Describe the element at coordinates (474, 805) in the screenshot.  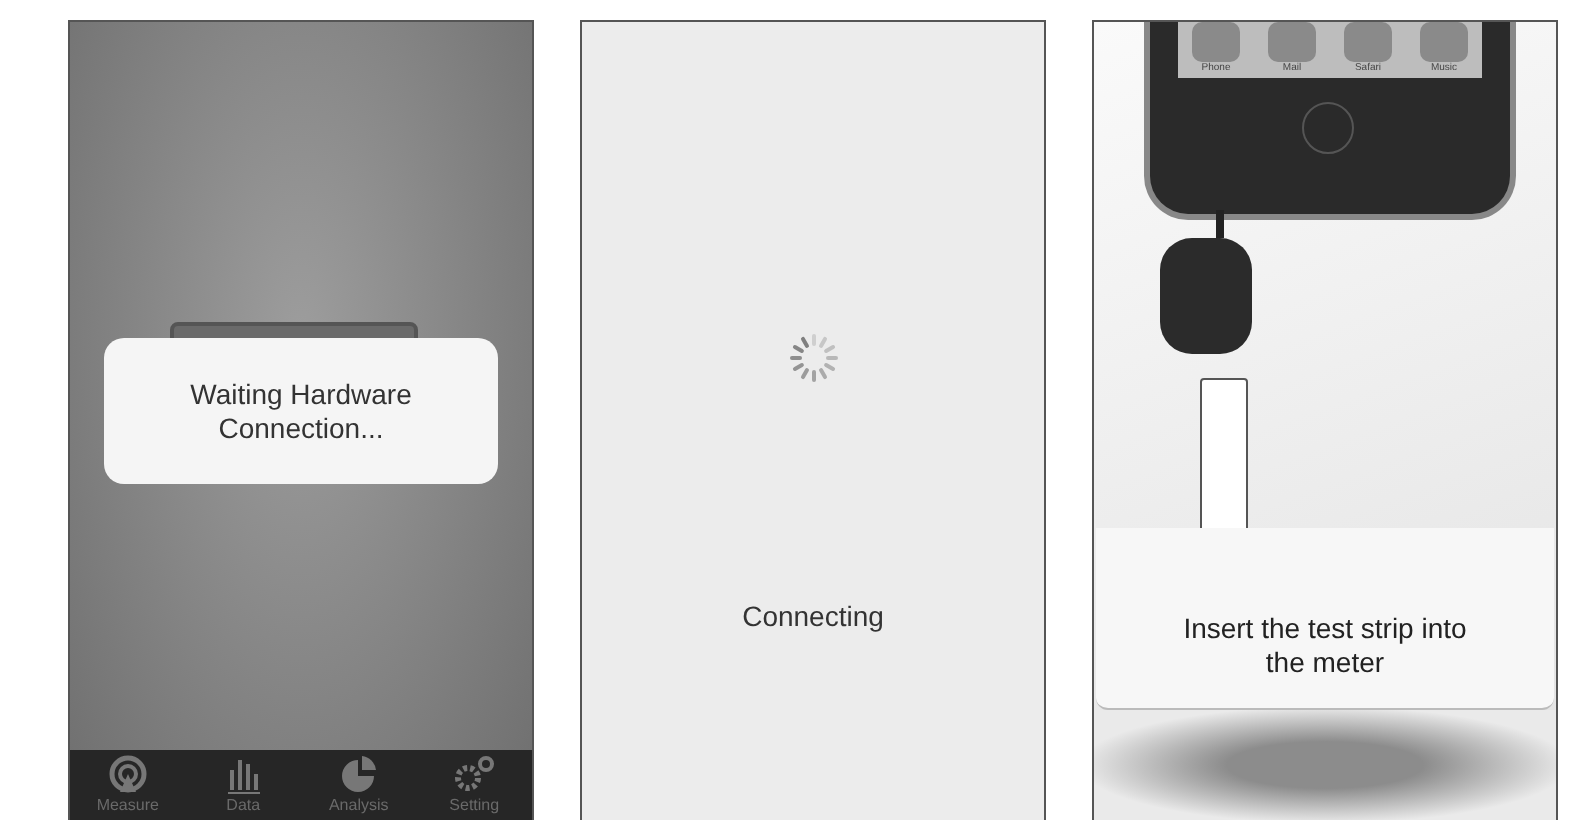
I see `tab-label: Setting` at that location.